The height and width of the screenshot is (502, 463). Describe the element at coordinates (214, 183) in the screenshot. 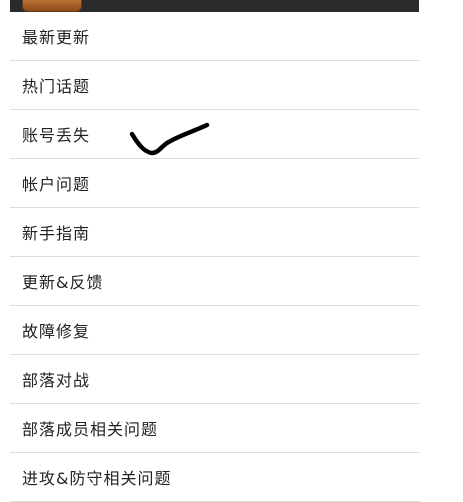

I see `menu-item-account-issues: 帐户问题` at that location.